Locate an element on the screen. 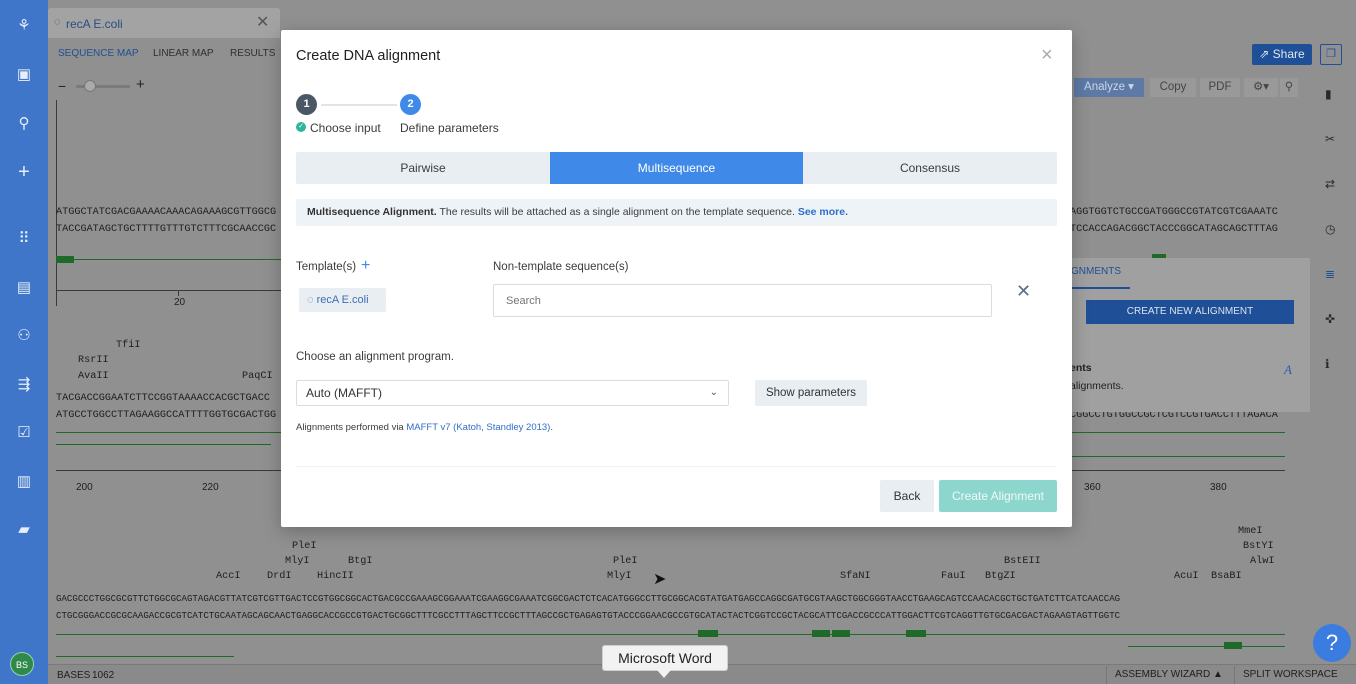 The width and height of the screenshot is (1356, 684). enzyme-label: BstEII is located at coordinates (1022, 561).